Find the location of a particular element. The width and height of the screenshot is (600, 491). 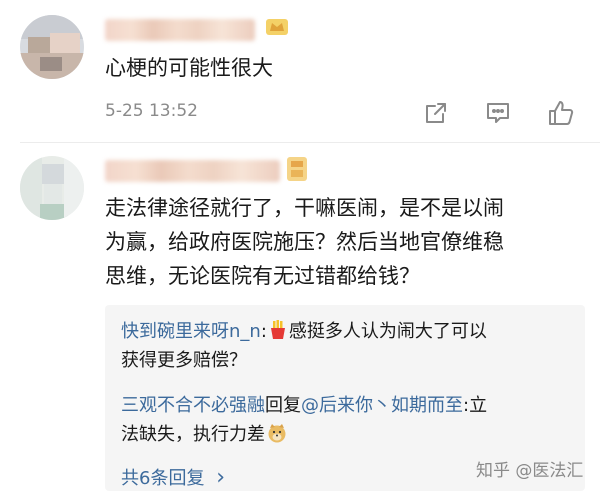

share-icon is located at coordinates (436, 113).